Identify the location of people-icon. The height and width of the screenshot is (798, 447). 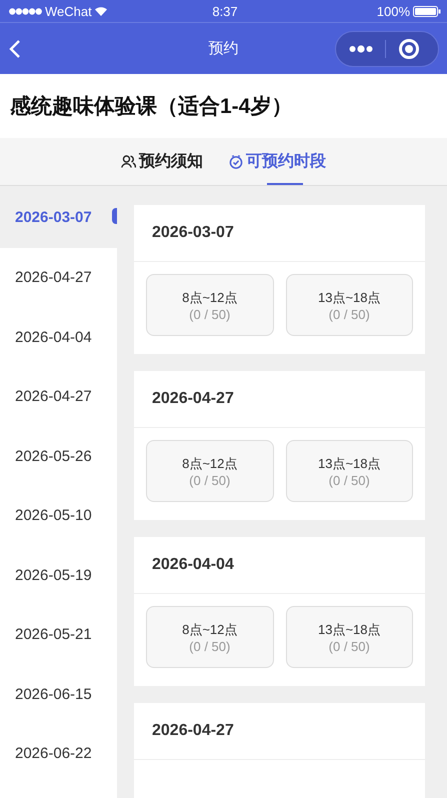
(128, 161).